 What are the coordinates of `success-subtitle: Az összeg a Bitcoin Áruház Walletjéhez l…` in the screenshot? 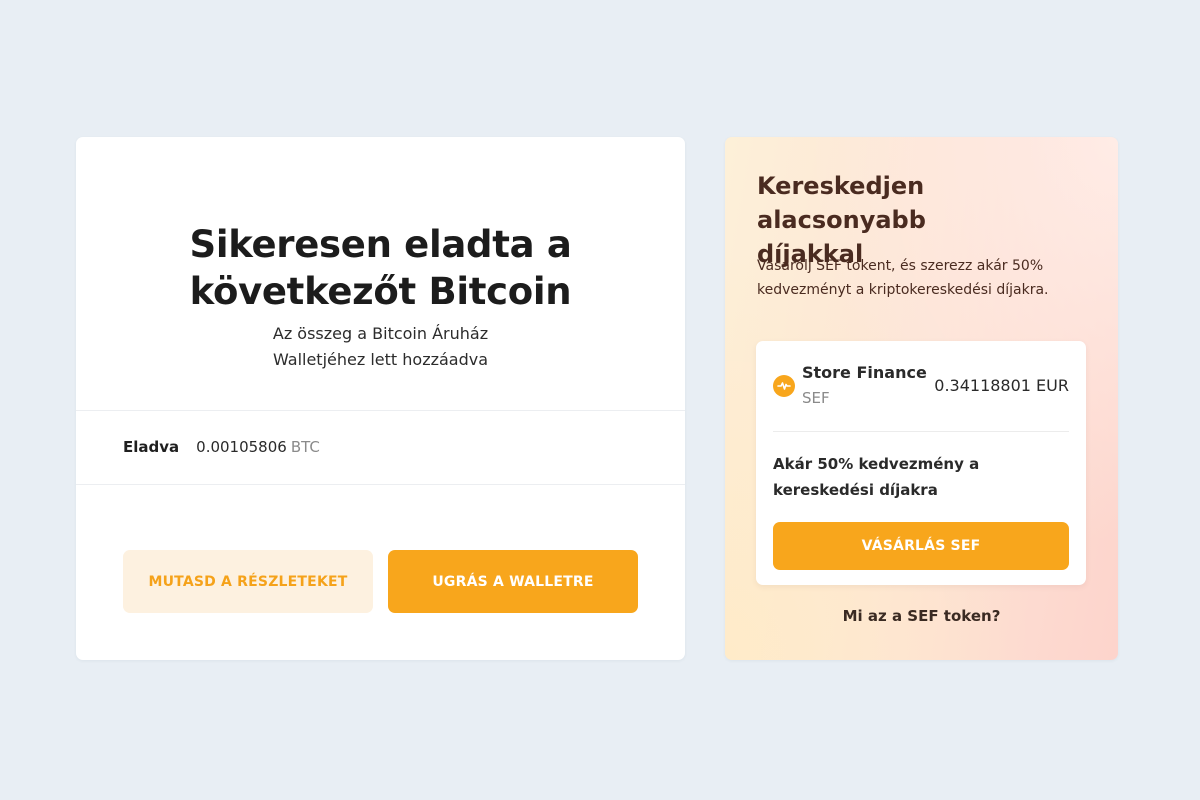 It's located at (380, 347).